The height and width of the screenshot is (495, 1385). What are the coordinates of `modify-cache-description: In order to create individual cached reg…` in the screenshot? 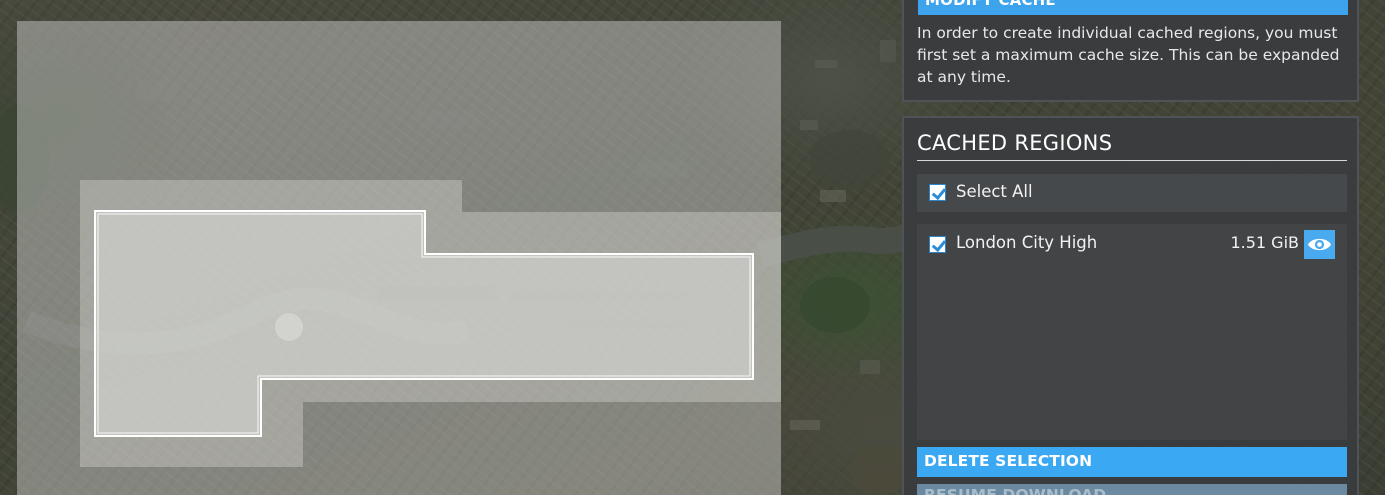 It's located at (1128, 55).